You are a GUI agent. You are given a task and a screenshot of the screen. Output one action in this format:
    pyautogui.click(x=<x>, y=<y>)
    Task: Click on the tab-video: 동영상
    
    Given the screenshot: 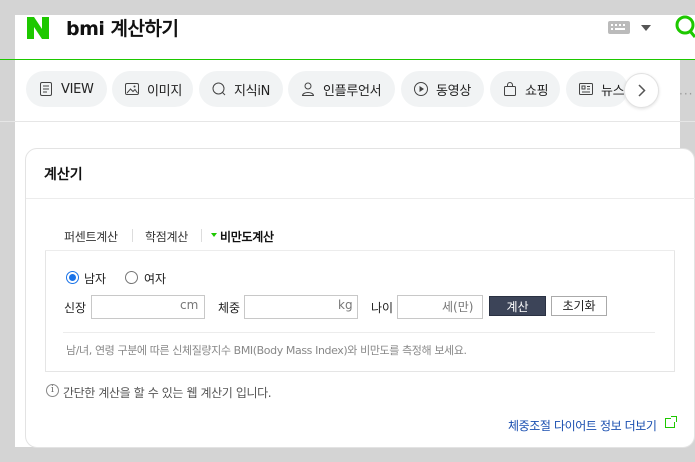 What is the action you would take?
    pyautogui.click(x=442, y=89)
    